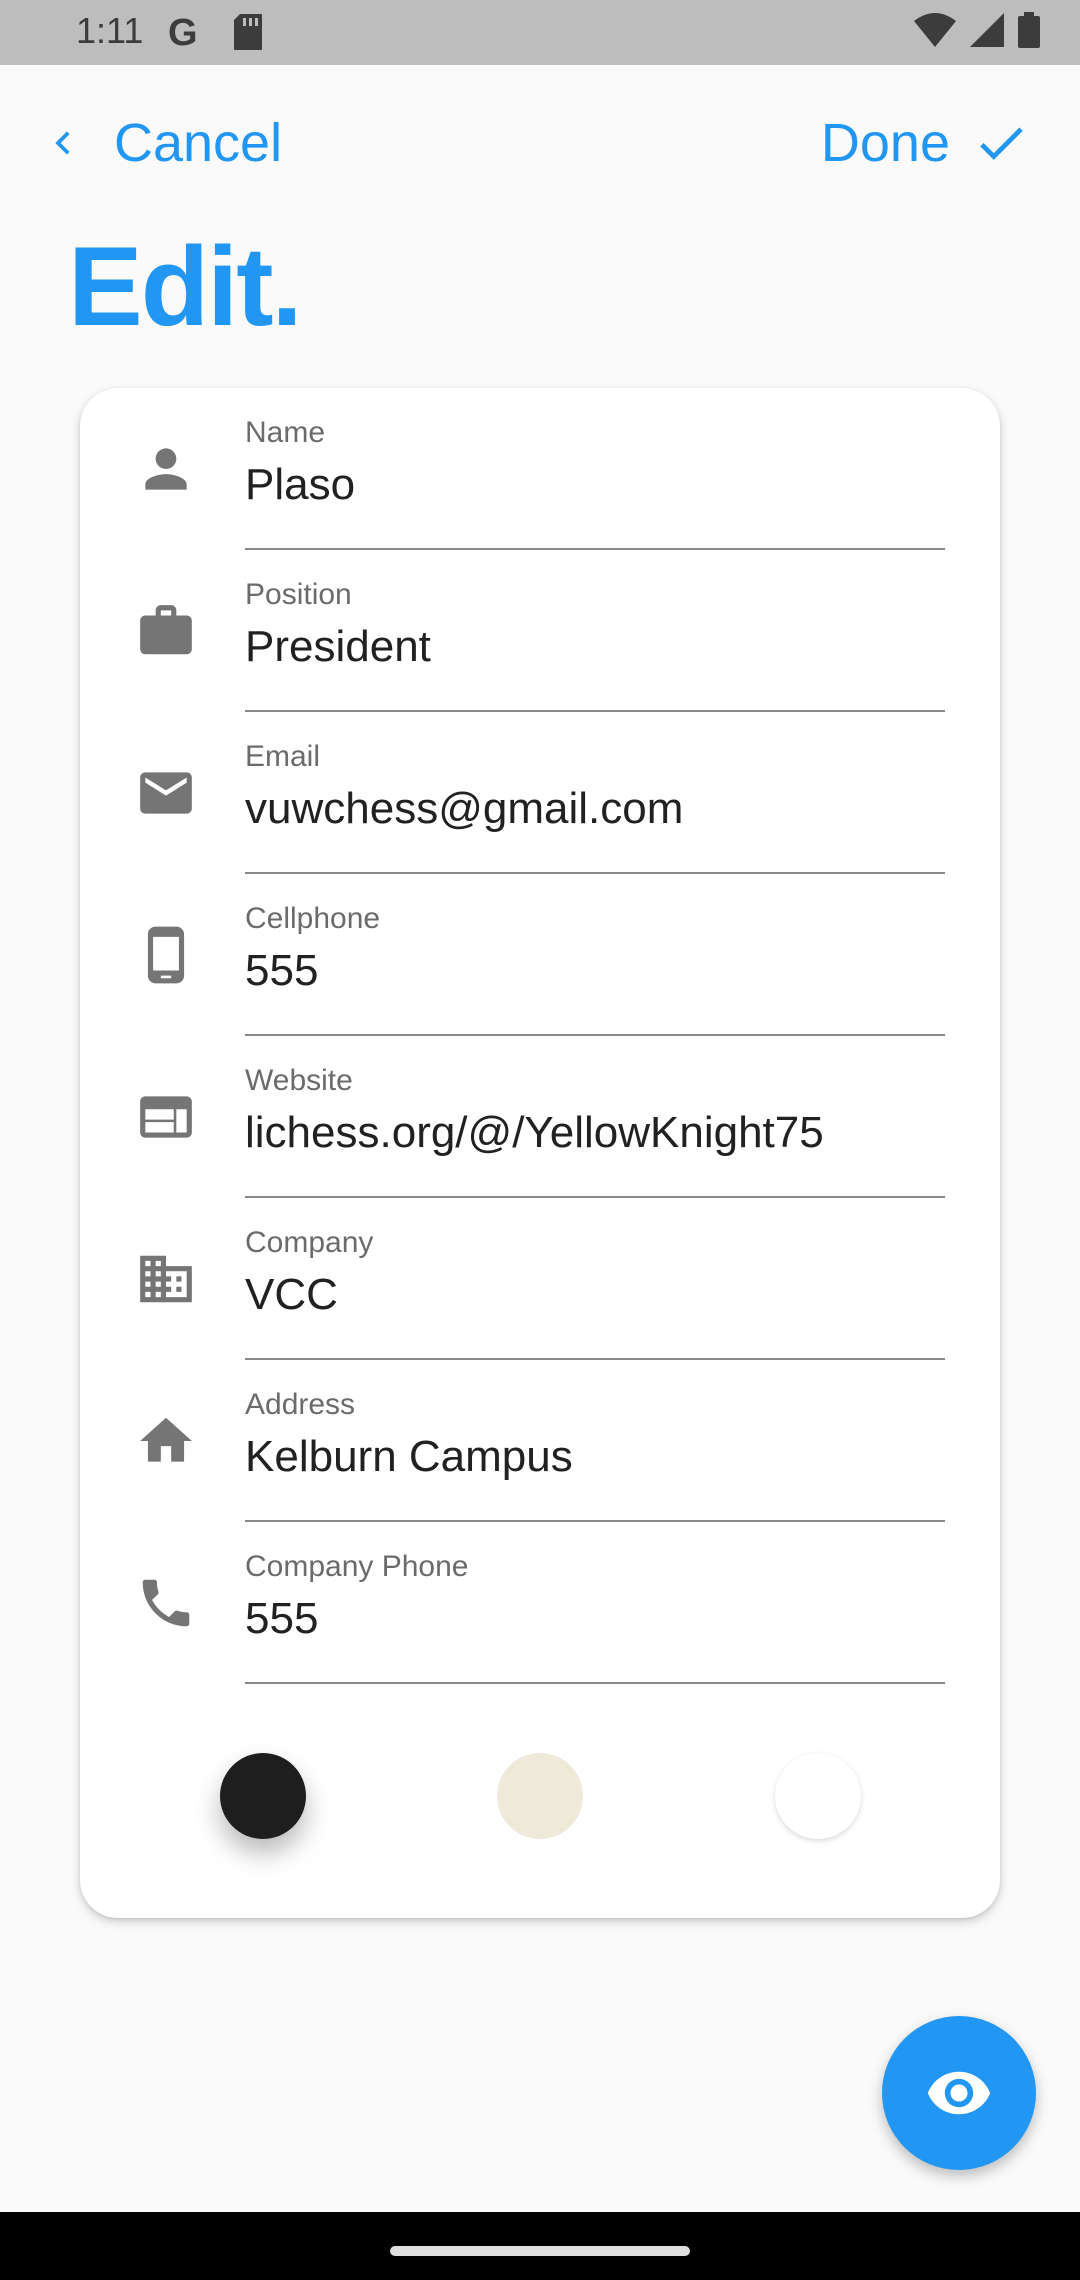 This screenshot has height=2280, width=1080. Describe the element at coordinates (540, 145) in the screenshot. I see `top-bar: Cancel Done` at that location.